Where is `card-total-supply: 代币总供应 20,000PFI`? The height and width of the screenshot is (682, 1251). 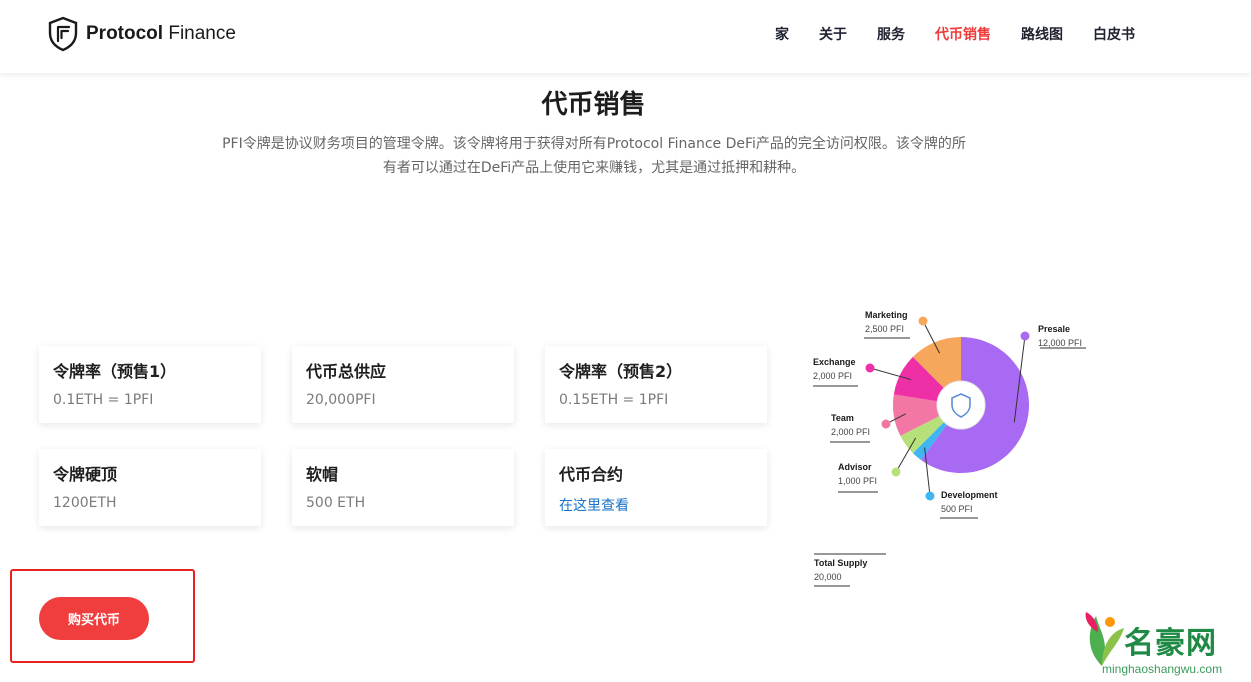
card-total-supply: 代币总供应 20,000PFI is located at coordinates (403, 384).